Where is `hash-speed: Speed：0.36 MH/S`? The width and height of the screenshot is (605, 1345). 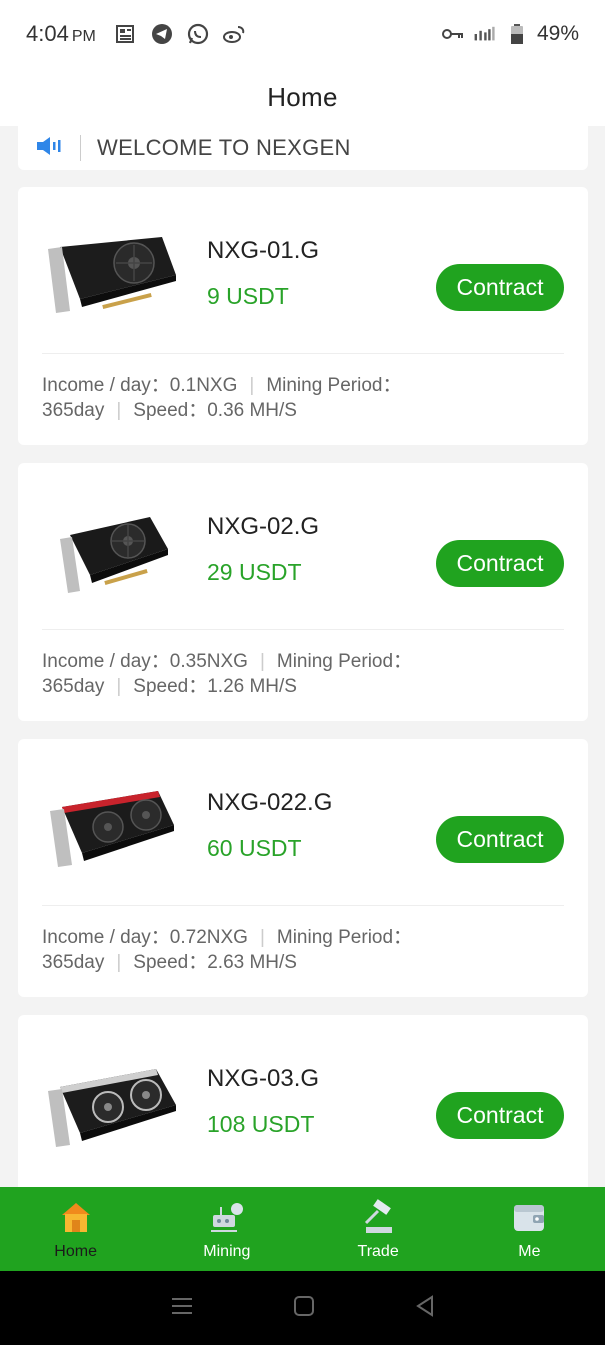 hash-speed: Speed：0.36 MH/S is located at coordinates (215, 410).